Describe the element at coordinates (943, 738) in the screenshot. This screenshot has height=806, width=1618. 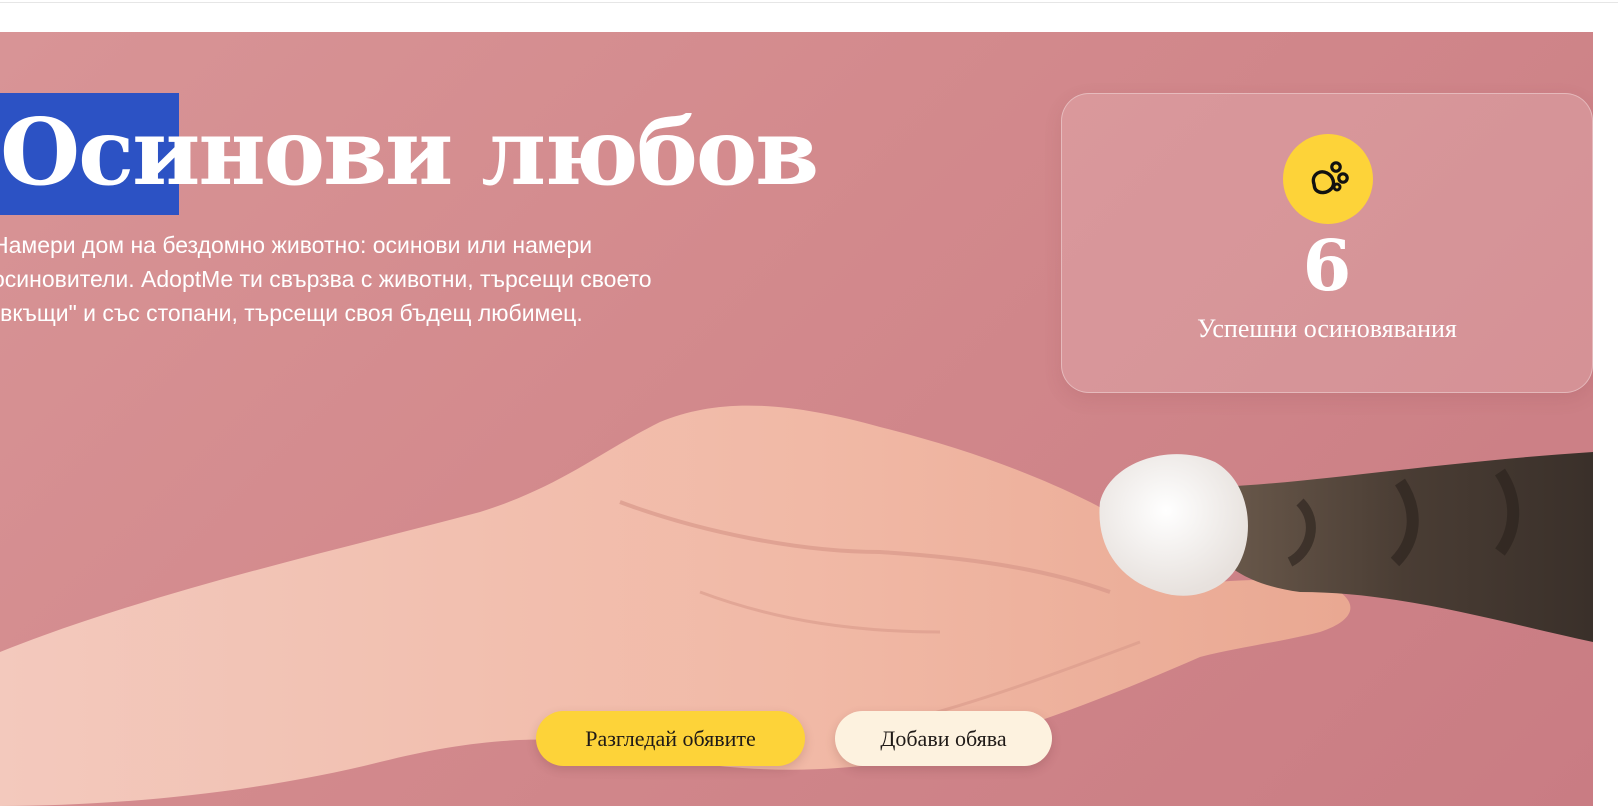
I see `add-listing-button: Добави обява` at that location.